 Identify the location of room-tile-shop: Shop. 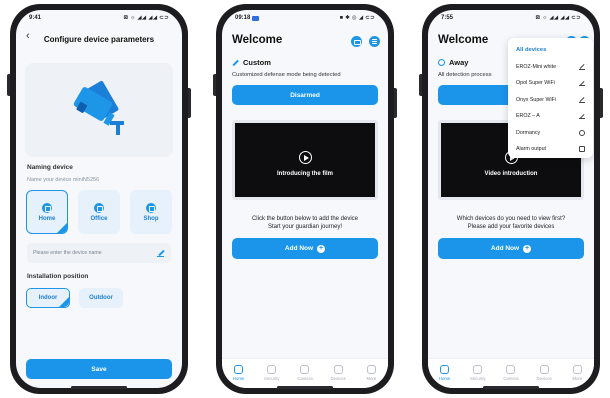
(151, 212).